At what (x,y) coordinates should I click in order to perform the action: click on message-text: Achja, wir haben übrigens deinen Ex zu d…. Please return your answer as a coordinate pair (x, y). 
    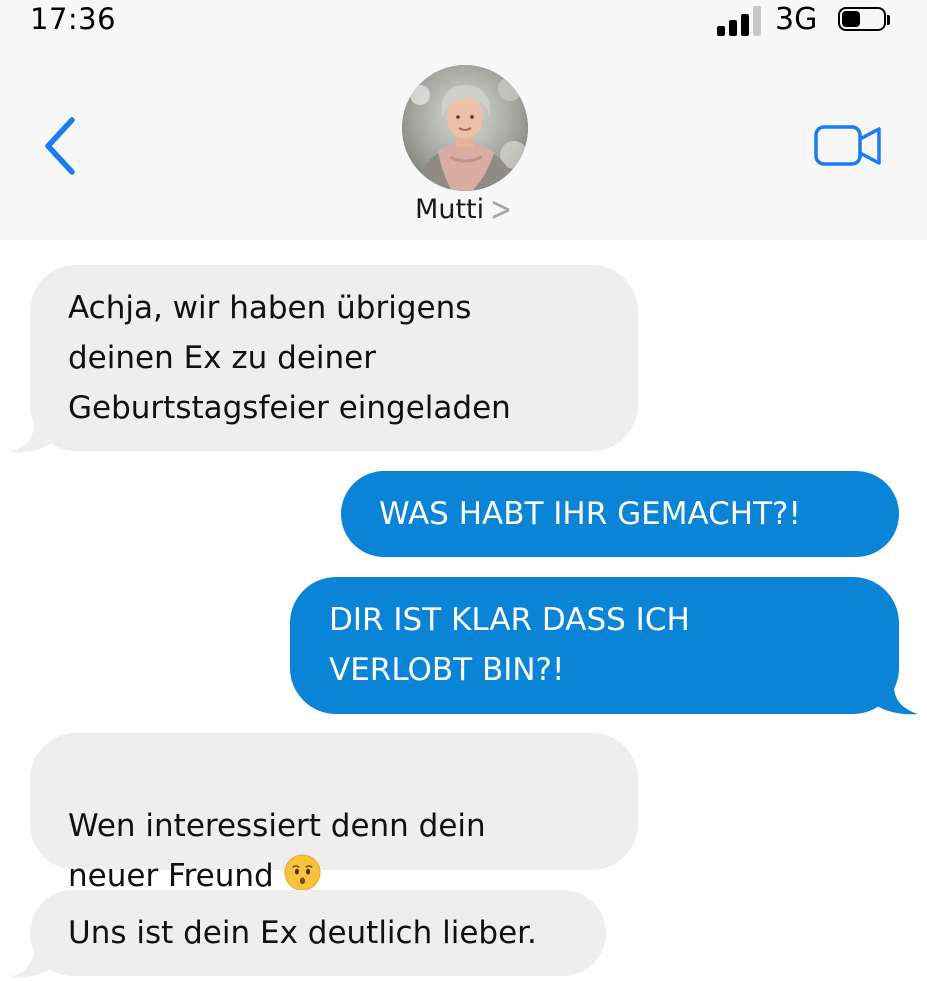
    Looking at the image, I should click on (289, 358).